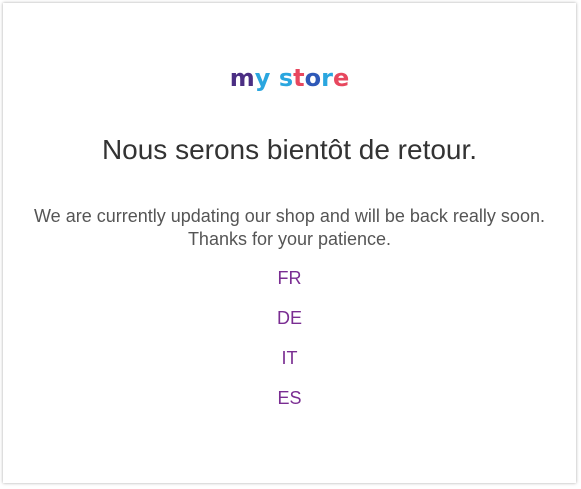  What do you see at coordinates (289, 318) in the screenshot?
I see `language-link-de: DE` at bounding box center [289, 318].